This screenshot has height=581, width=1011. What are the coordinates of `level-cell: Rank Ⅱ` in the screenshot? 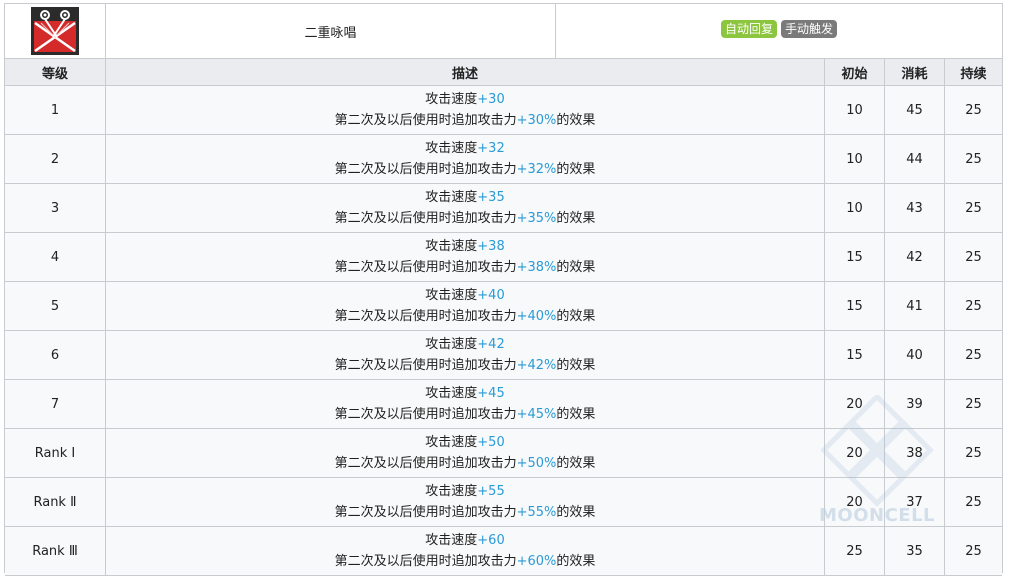 It's located at (55, 502).